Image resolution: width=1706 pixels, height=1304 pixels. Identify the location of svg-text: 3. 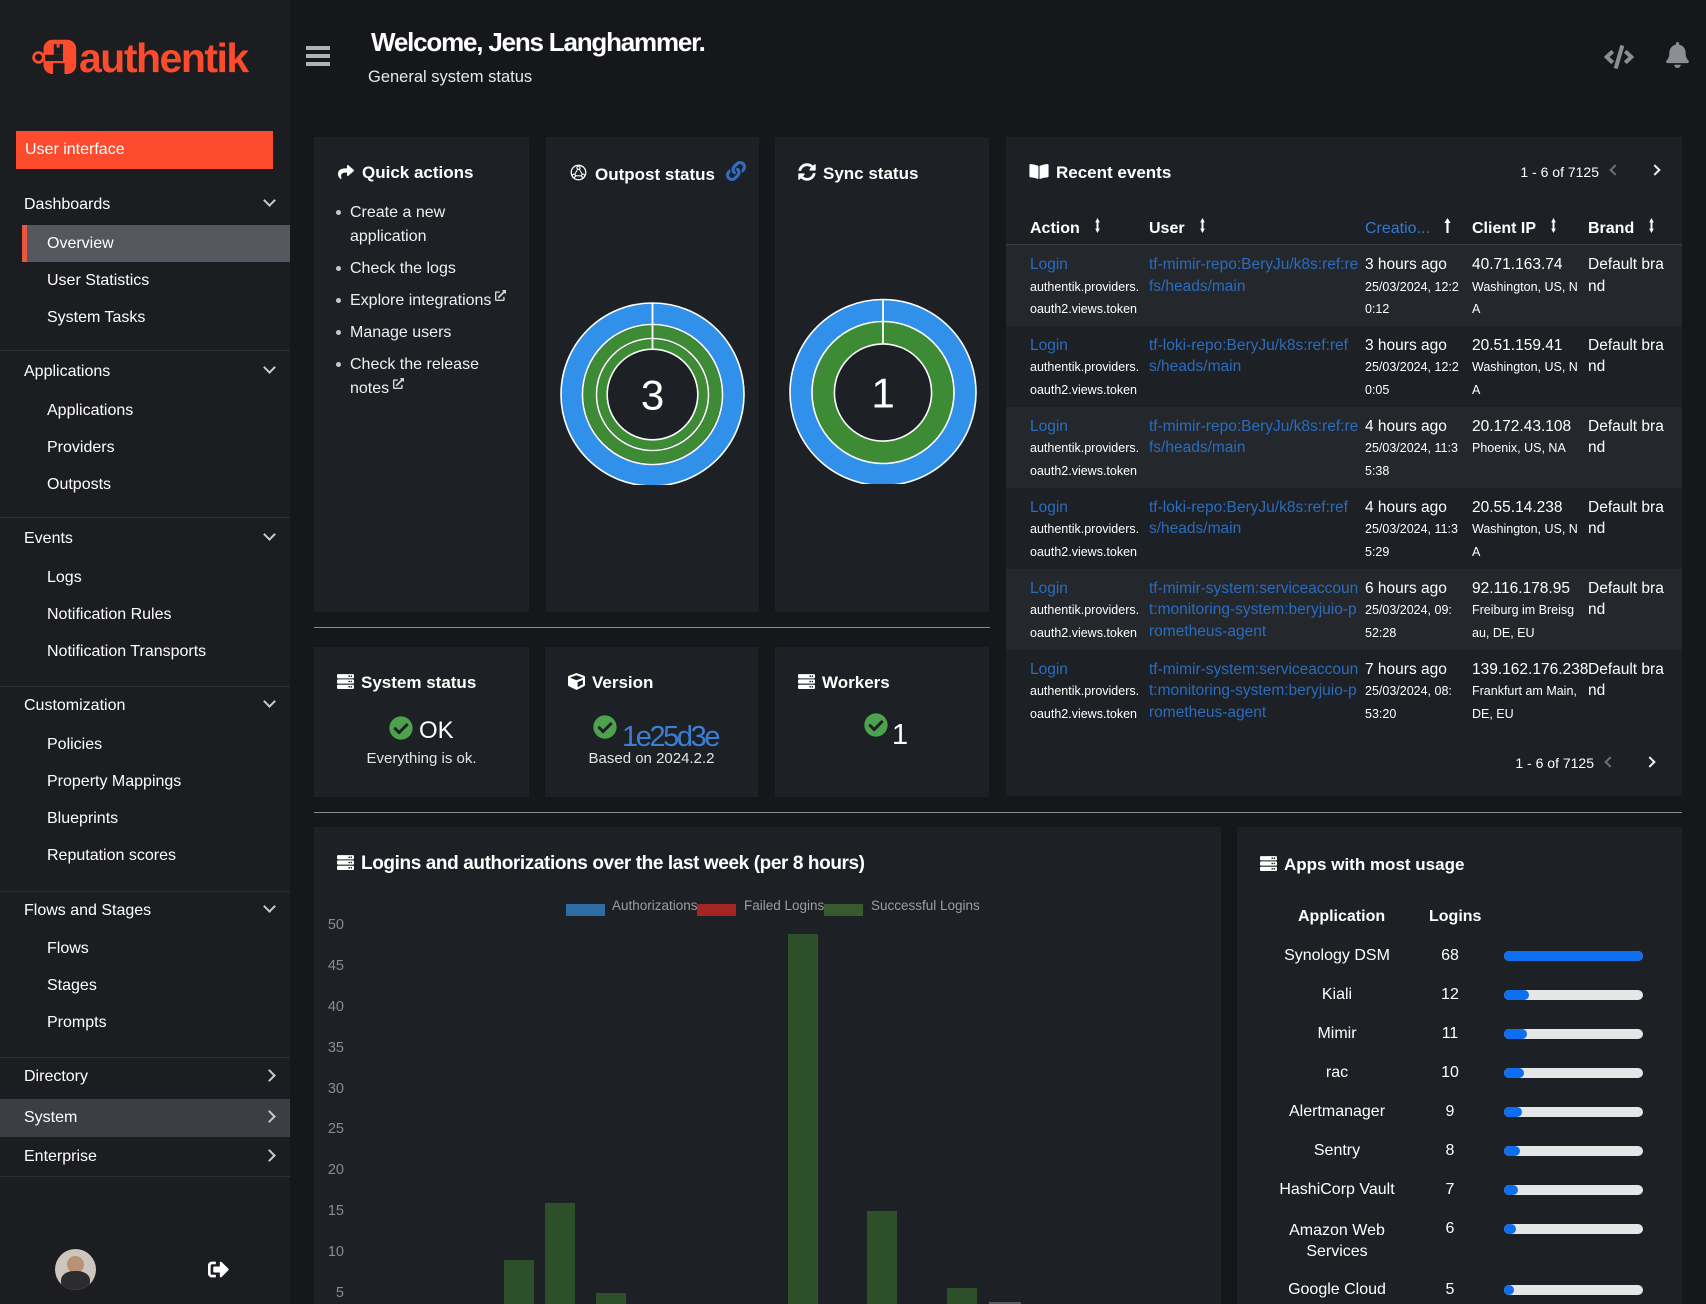
(652, 395).